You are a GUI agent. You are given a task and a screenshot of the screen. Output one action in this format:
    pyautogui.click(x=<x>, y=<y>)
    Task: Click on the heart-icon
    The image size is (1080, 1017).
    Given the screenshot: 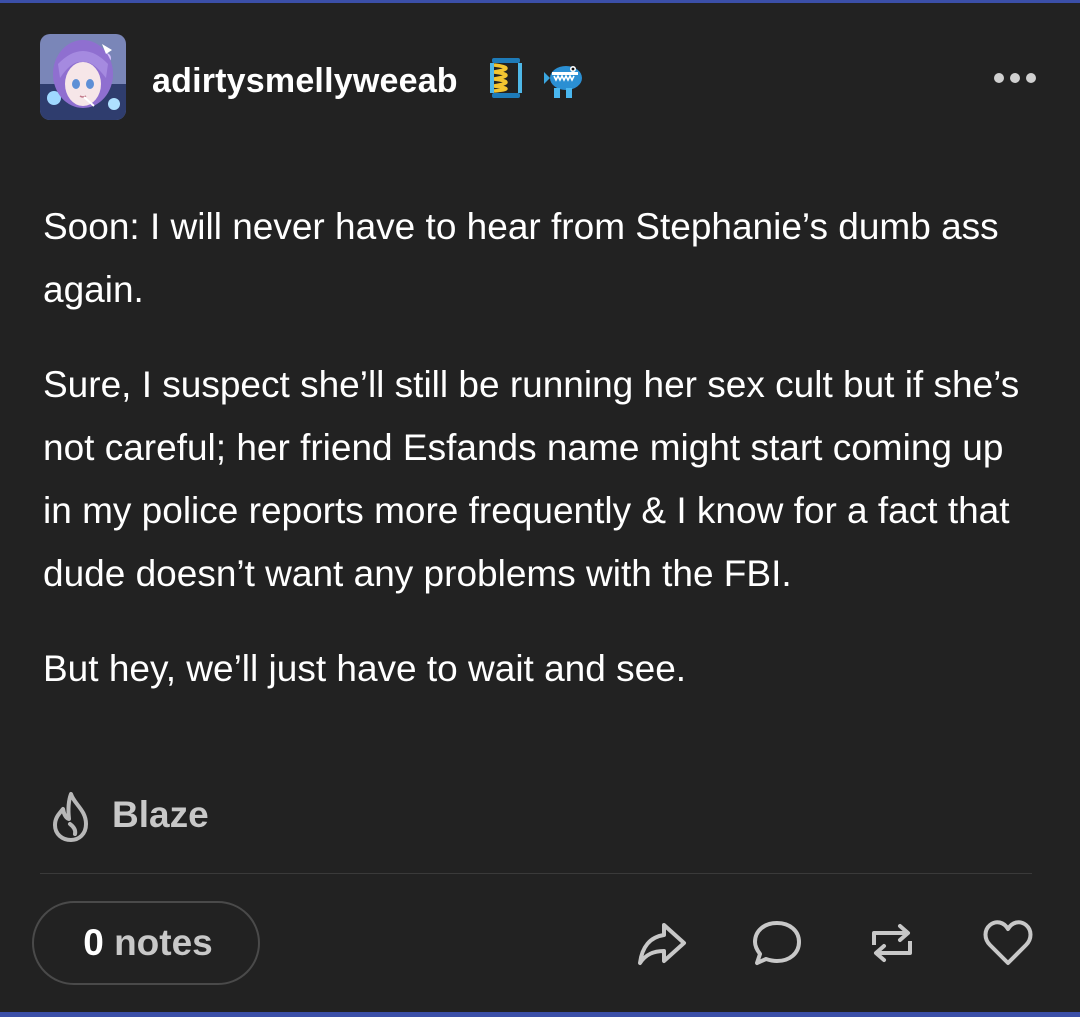 What is the action you would take?
    pyautogui.click(x=1008, y=942)
    